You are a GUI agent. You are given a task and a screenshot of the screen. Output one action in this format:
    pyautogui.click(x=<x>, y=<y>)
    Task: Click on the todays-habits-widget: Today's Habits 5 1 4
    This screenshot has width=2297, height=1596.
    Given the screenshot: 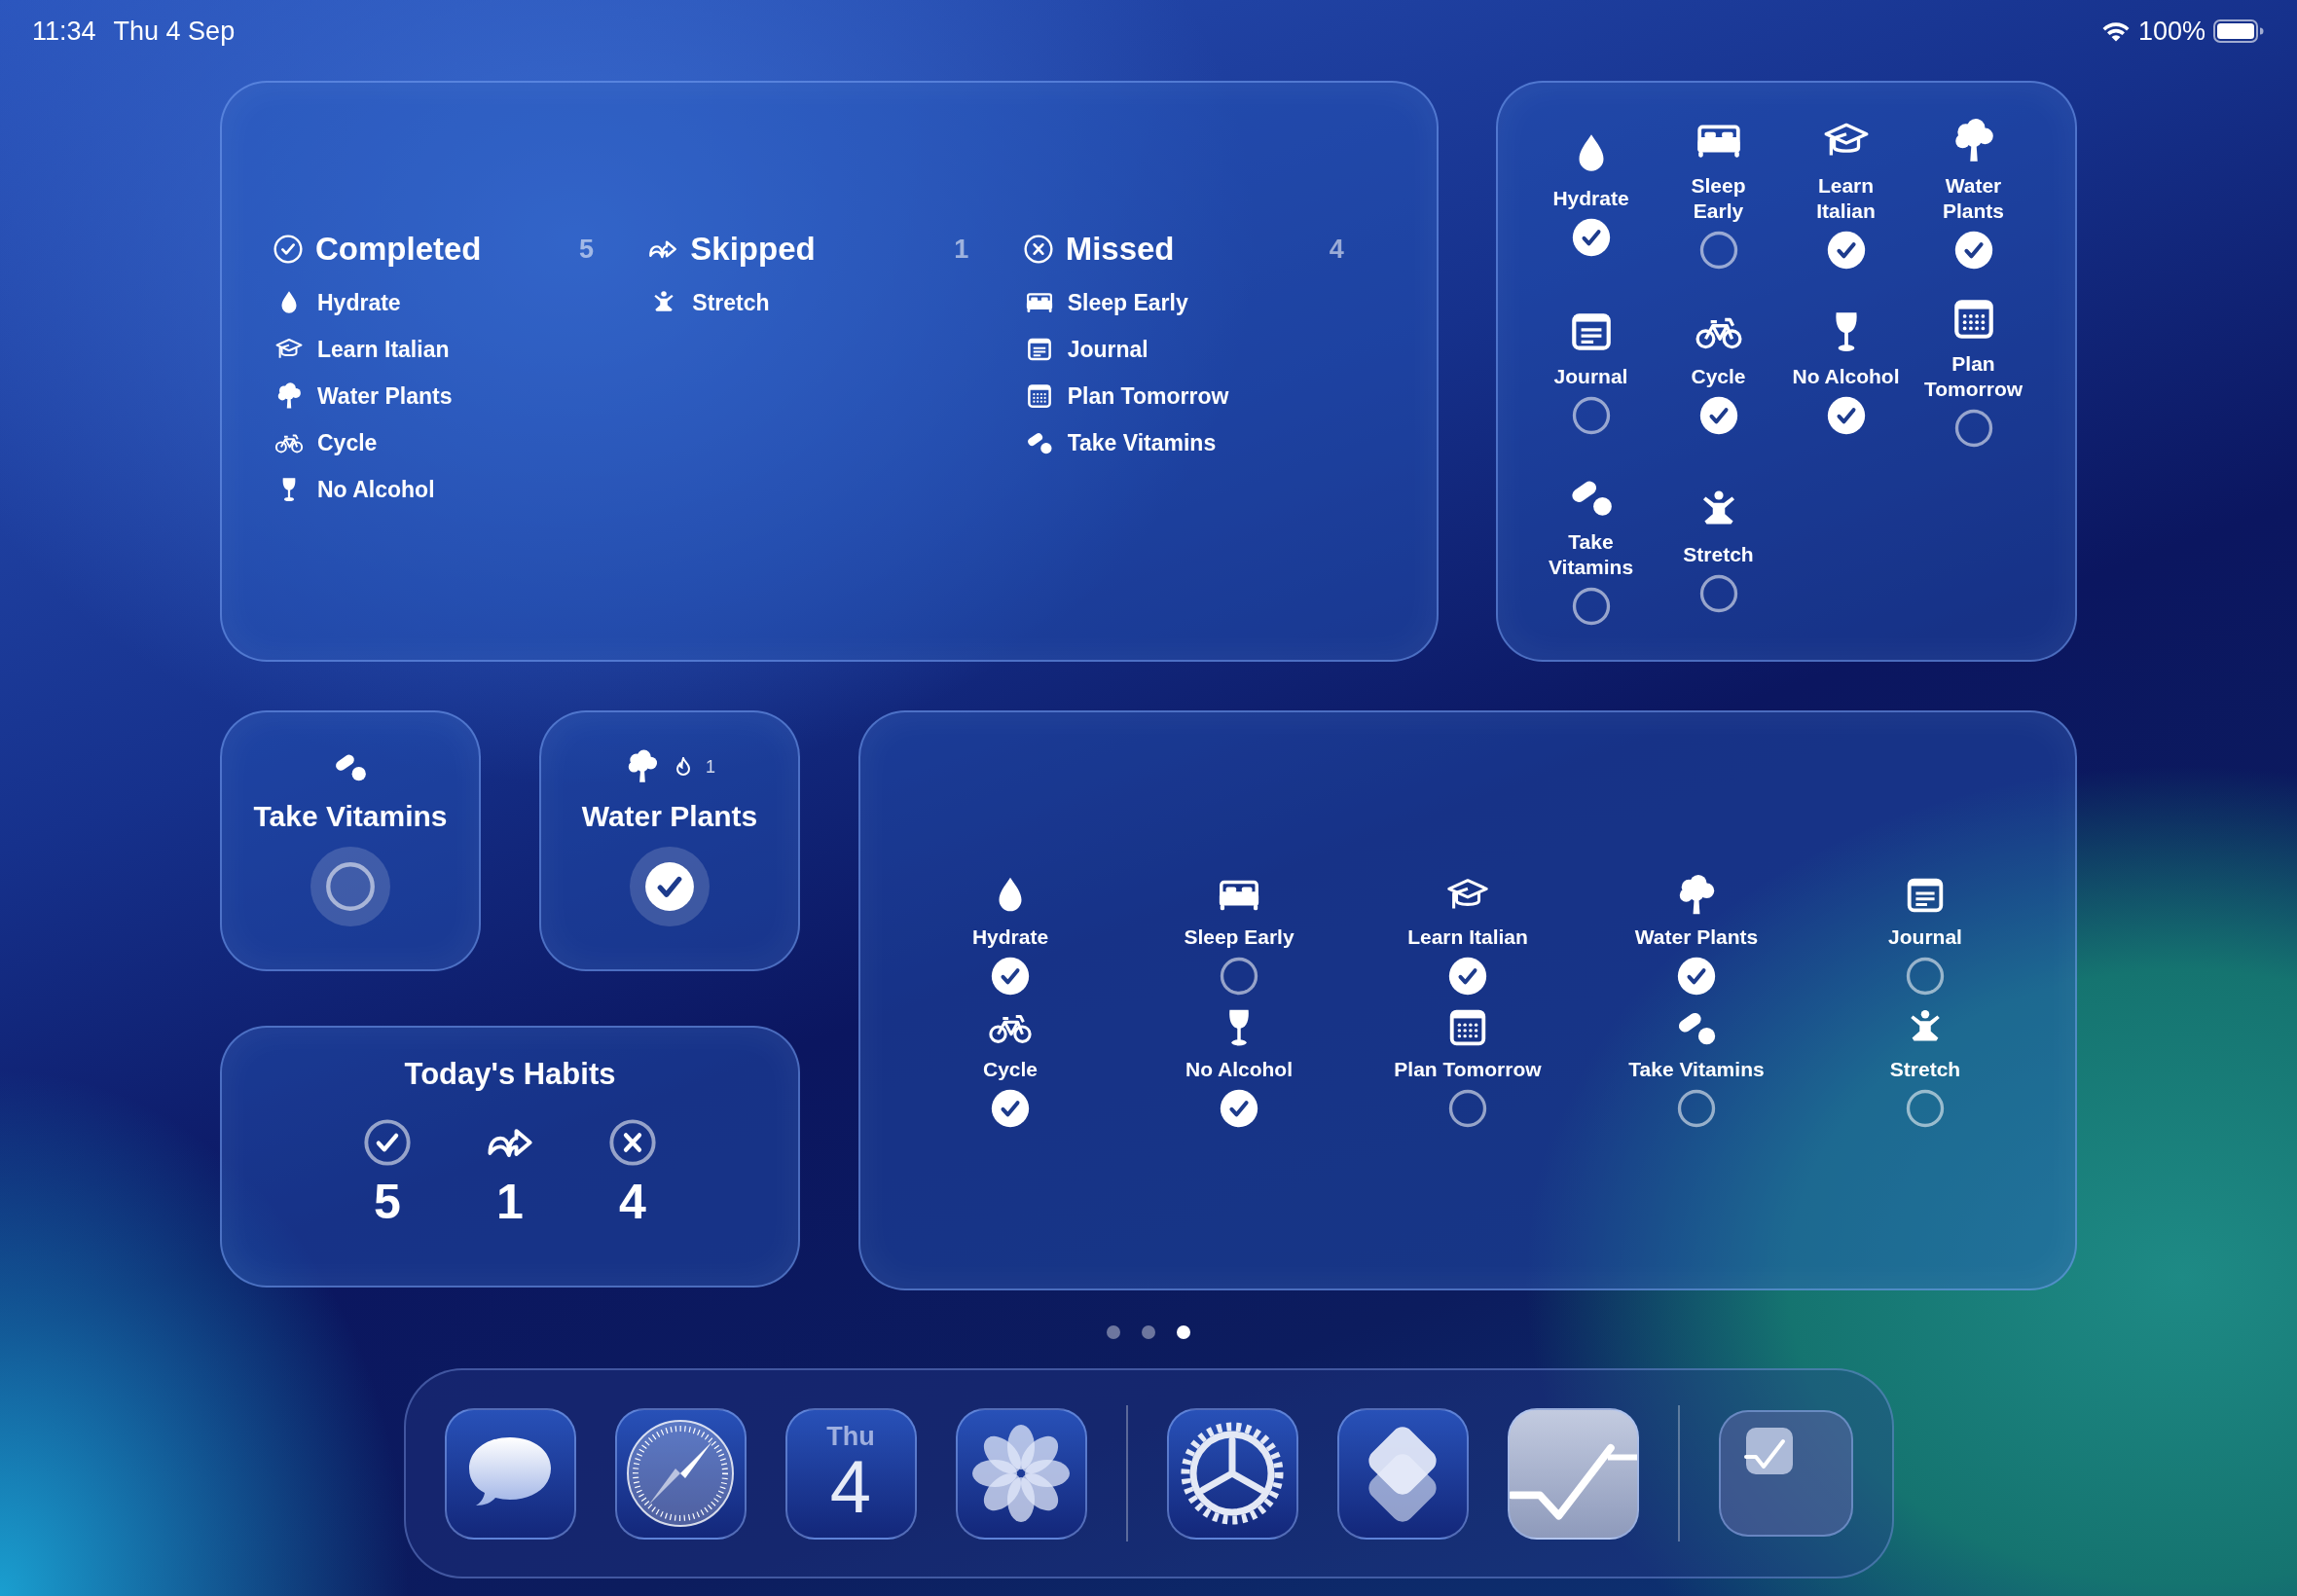 What is the action you would take?
    pyautogui.click(x=510, y=1157)
    